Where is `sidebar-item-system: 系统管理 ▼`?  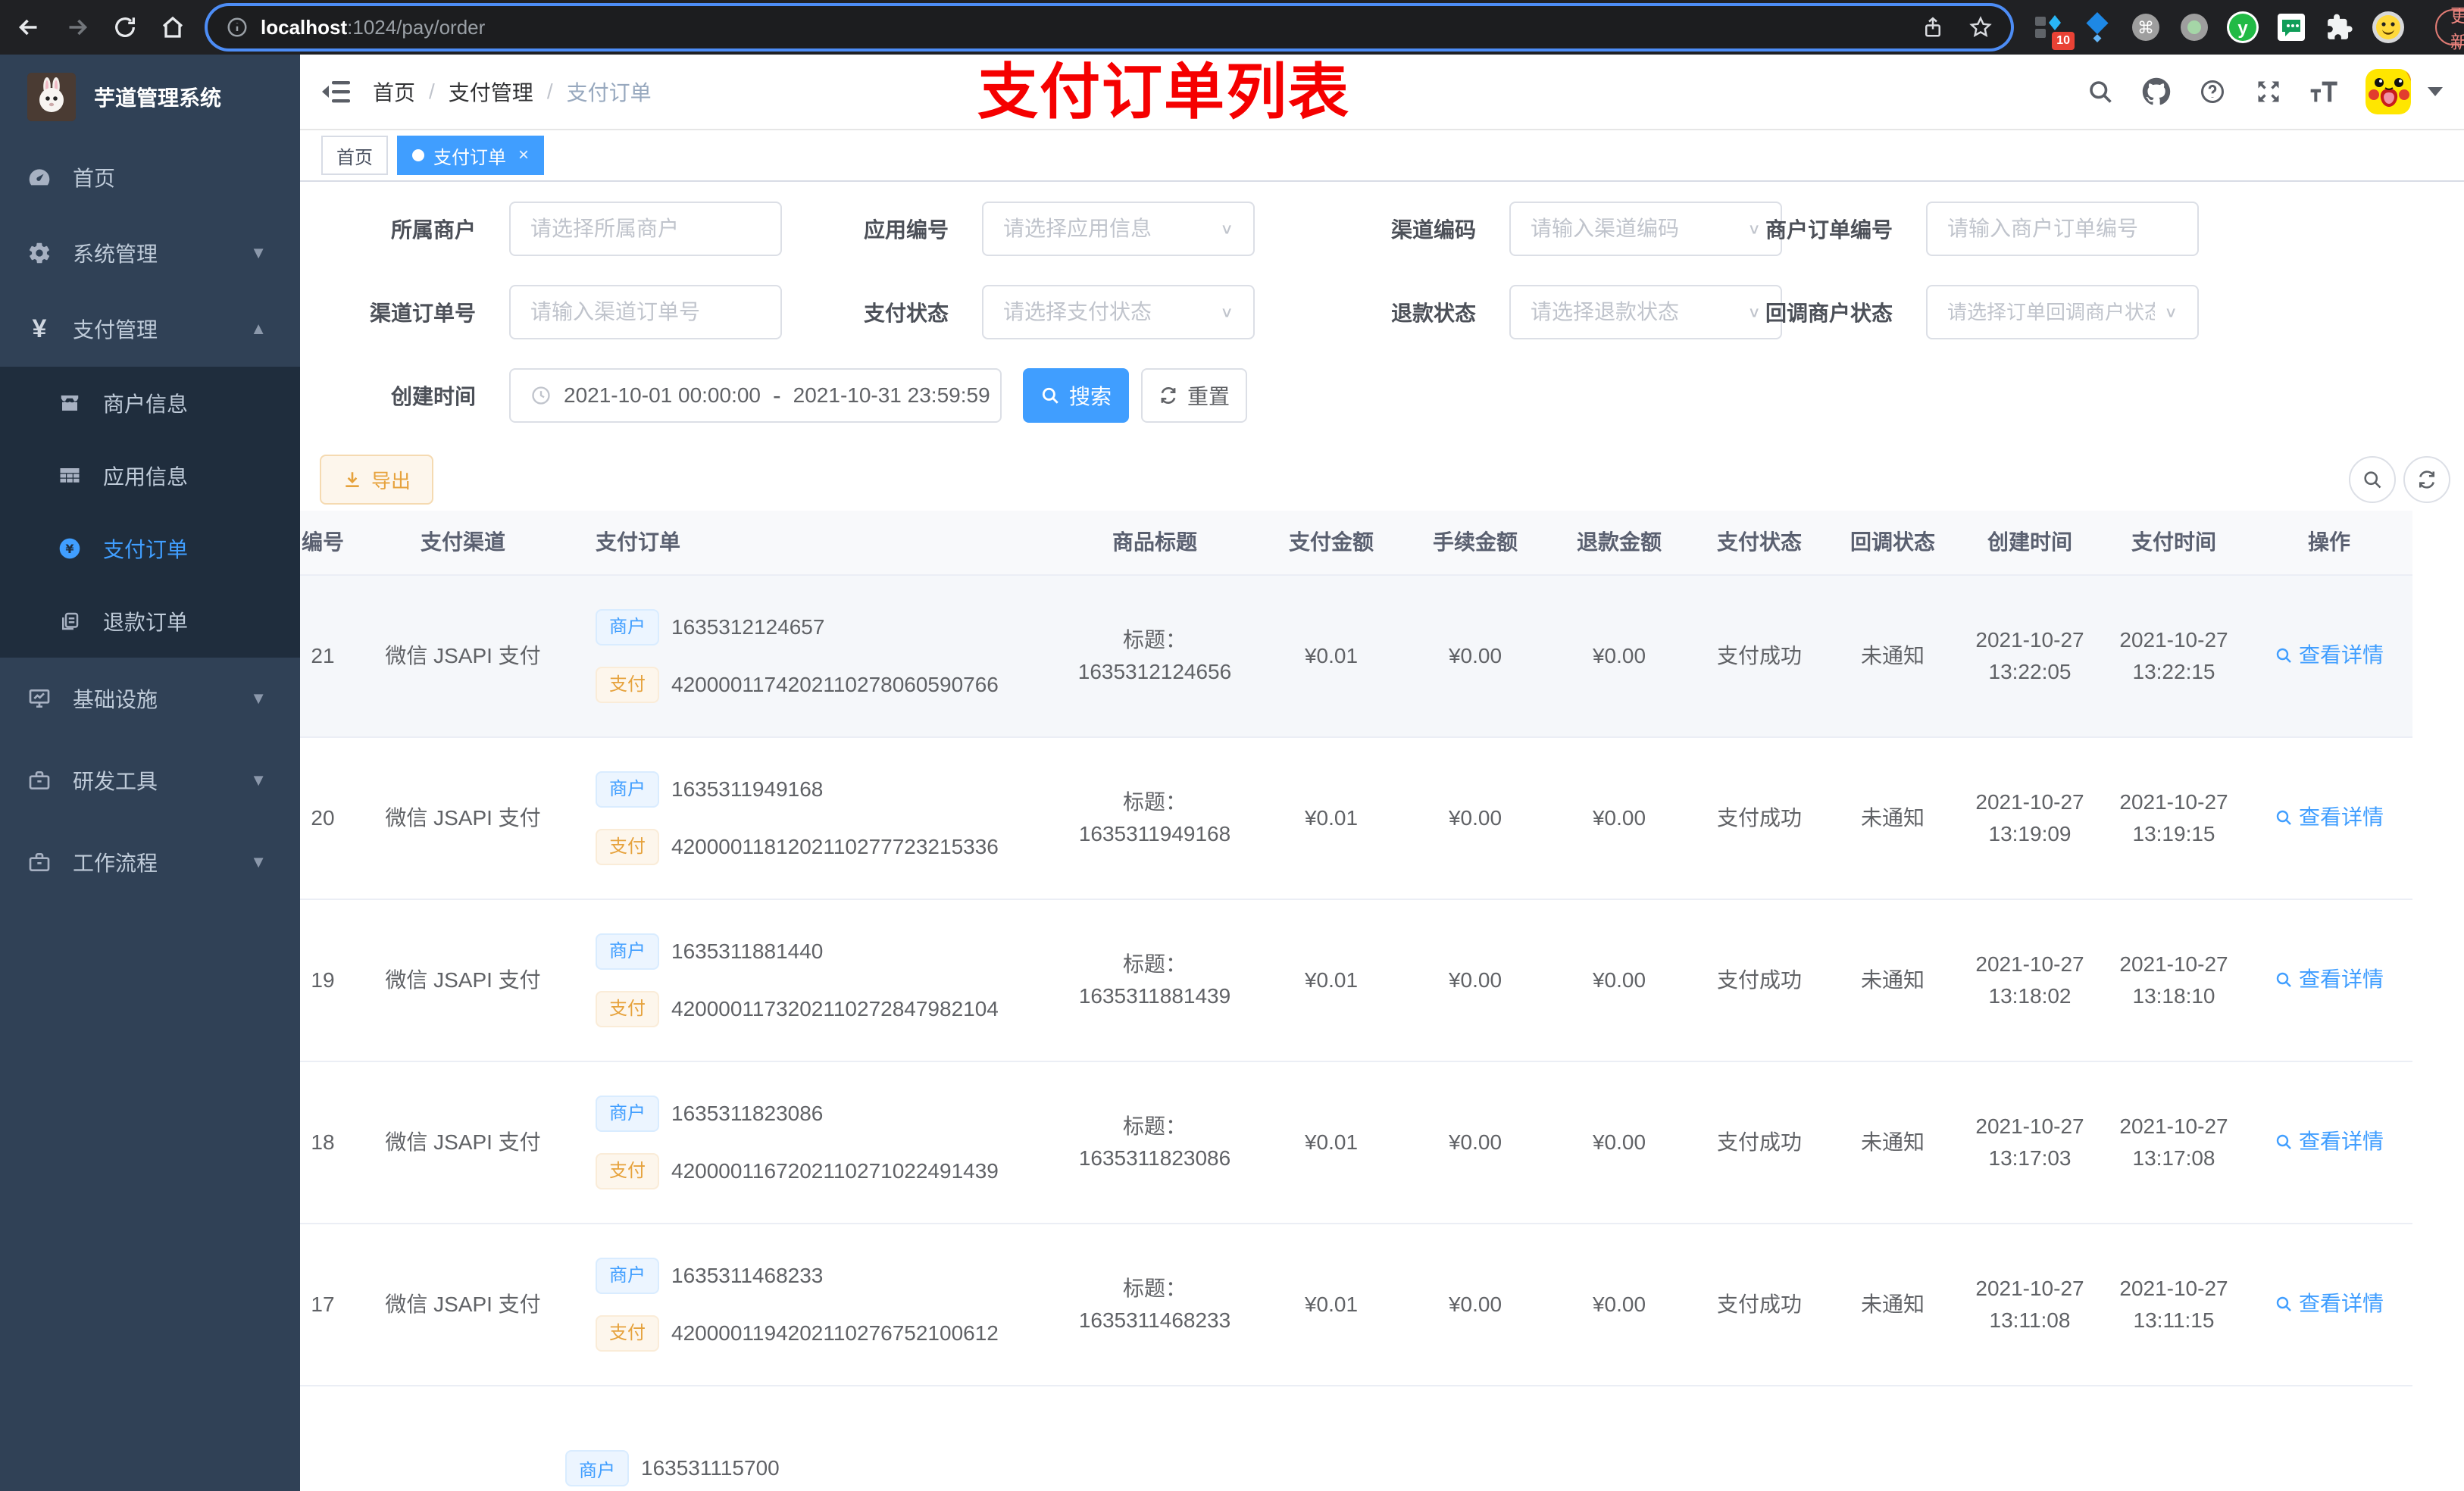
sidebar-item-system: 系统管理 ▼ is located at coordinates (150, 253).